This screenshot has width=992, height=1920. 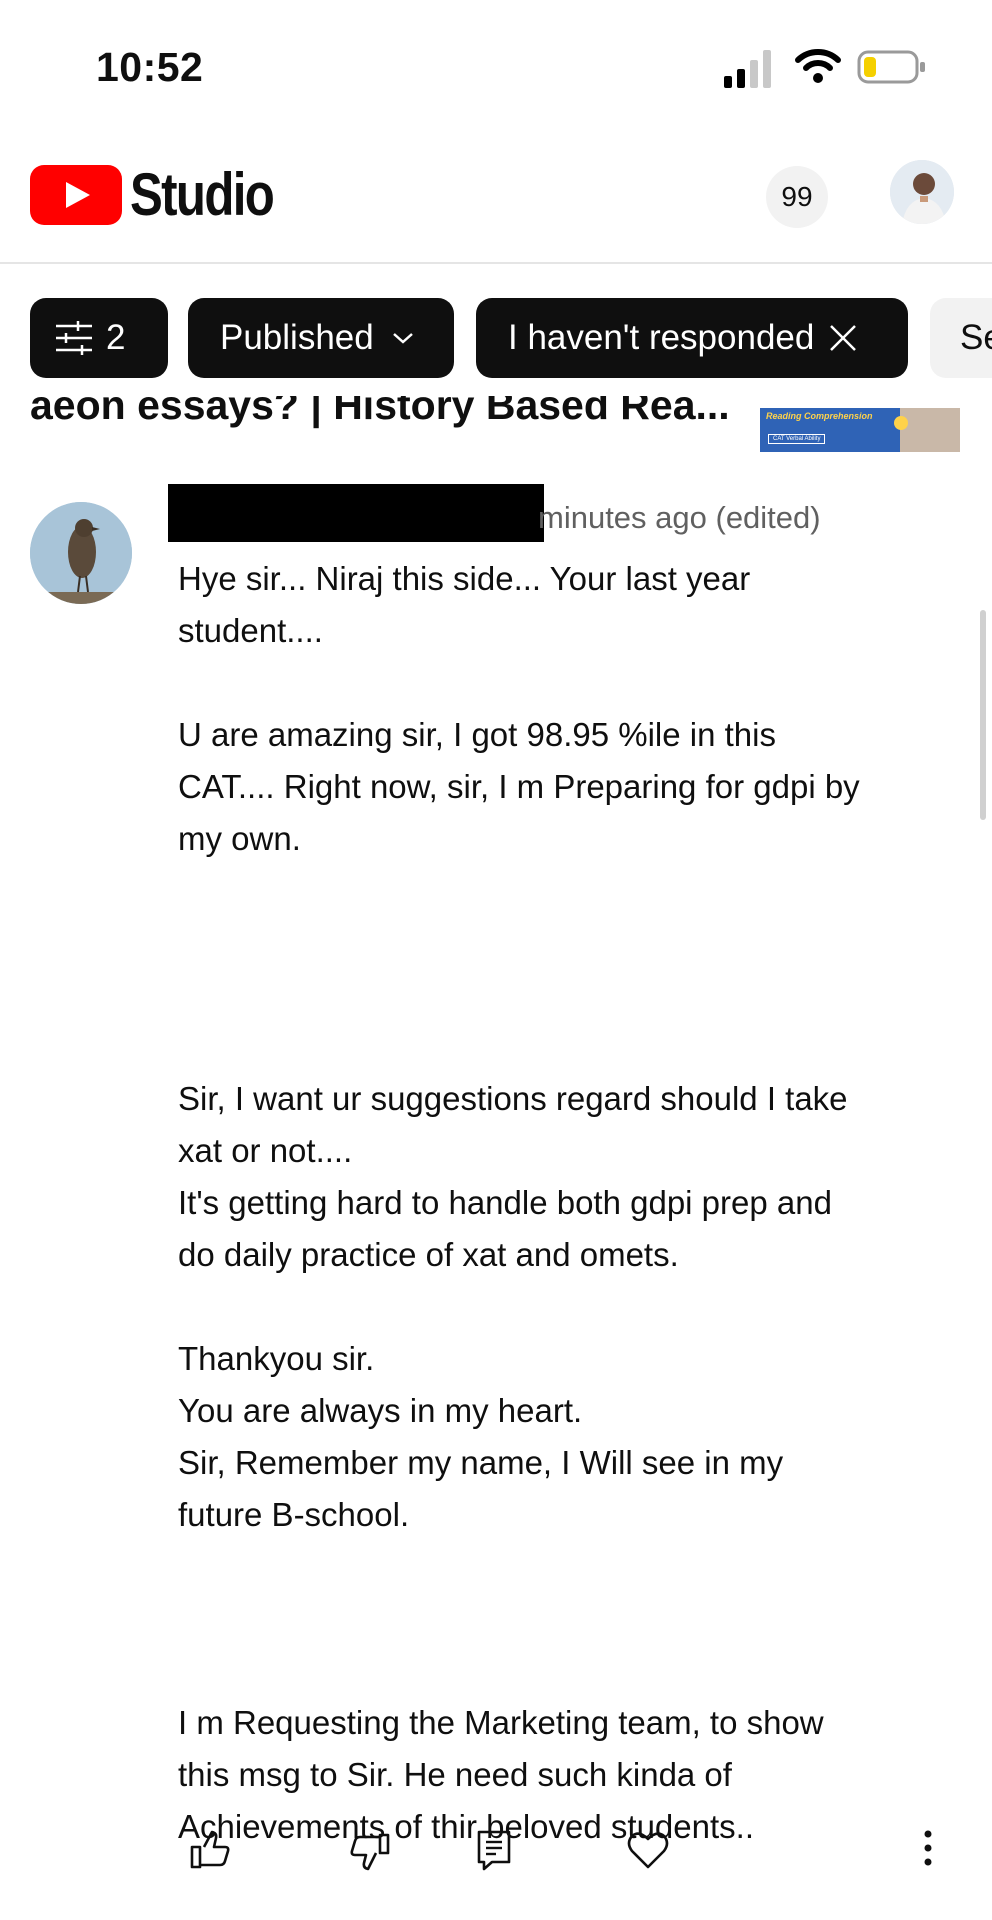 I want to click on response-filter-chip: I haven't responded, so click(x=692, y=338).